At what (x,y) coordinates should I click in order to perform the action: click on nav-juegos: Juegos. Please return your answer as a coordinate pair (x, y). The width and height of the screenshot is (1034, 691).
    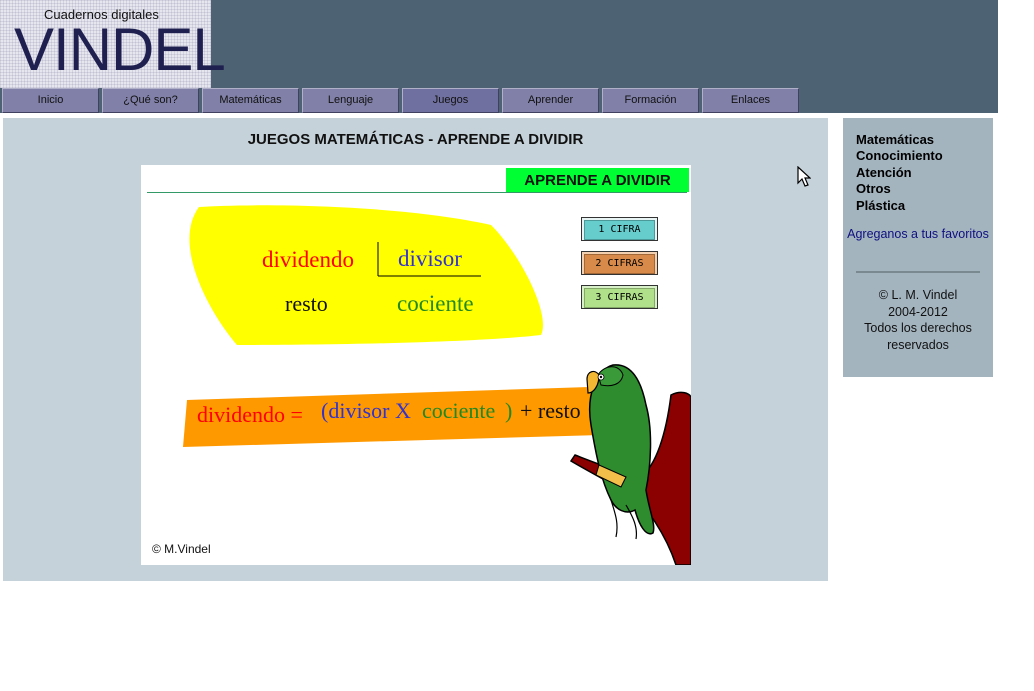
    Looking at the image, I should click on (450, 100).